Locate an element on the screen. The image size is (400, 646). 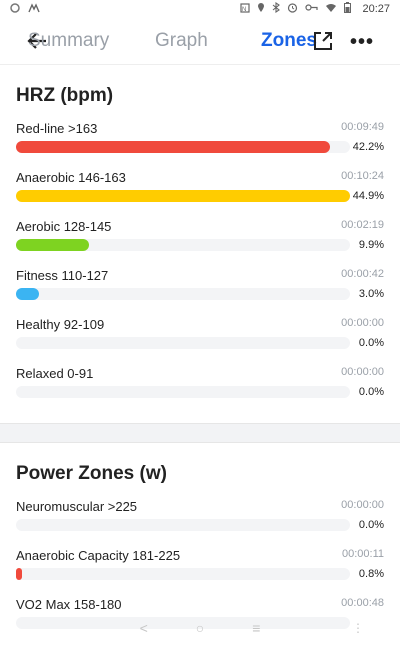
status-bar: N 20:27 is located at coordinates (200, 9).